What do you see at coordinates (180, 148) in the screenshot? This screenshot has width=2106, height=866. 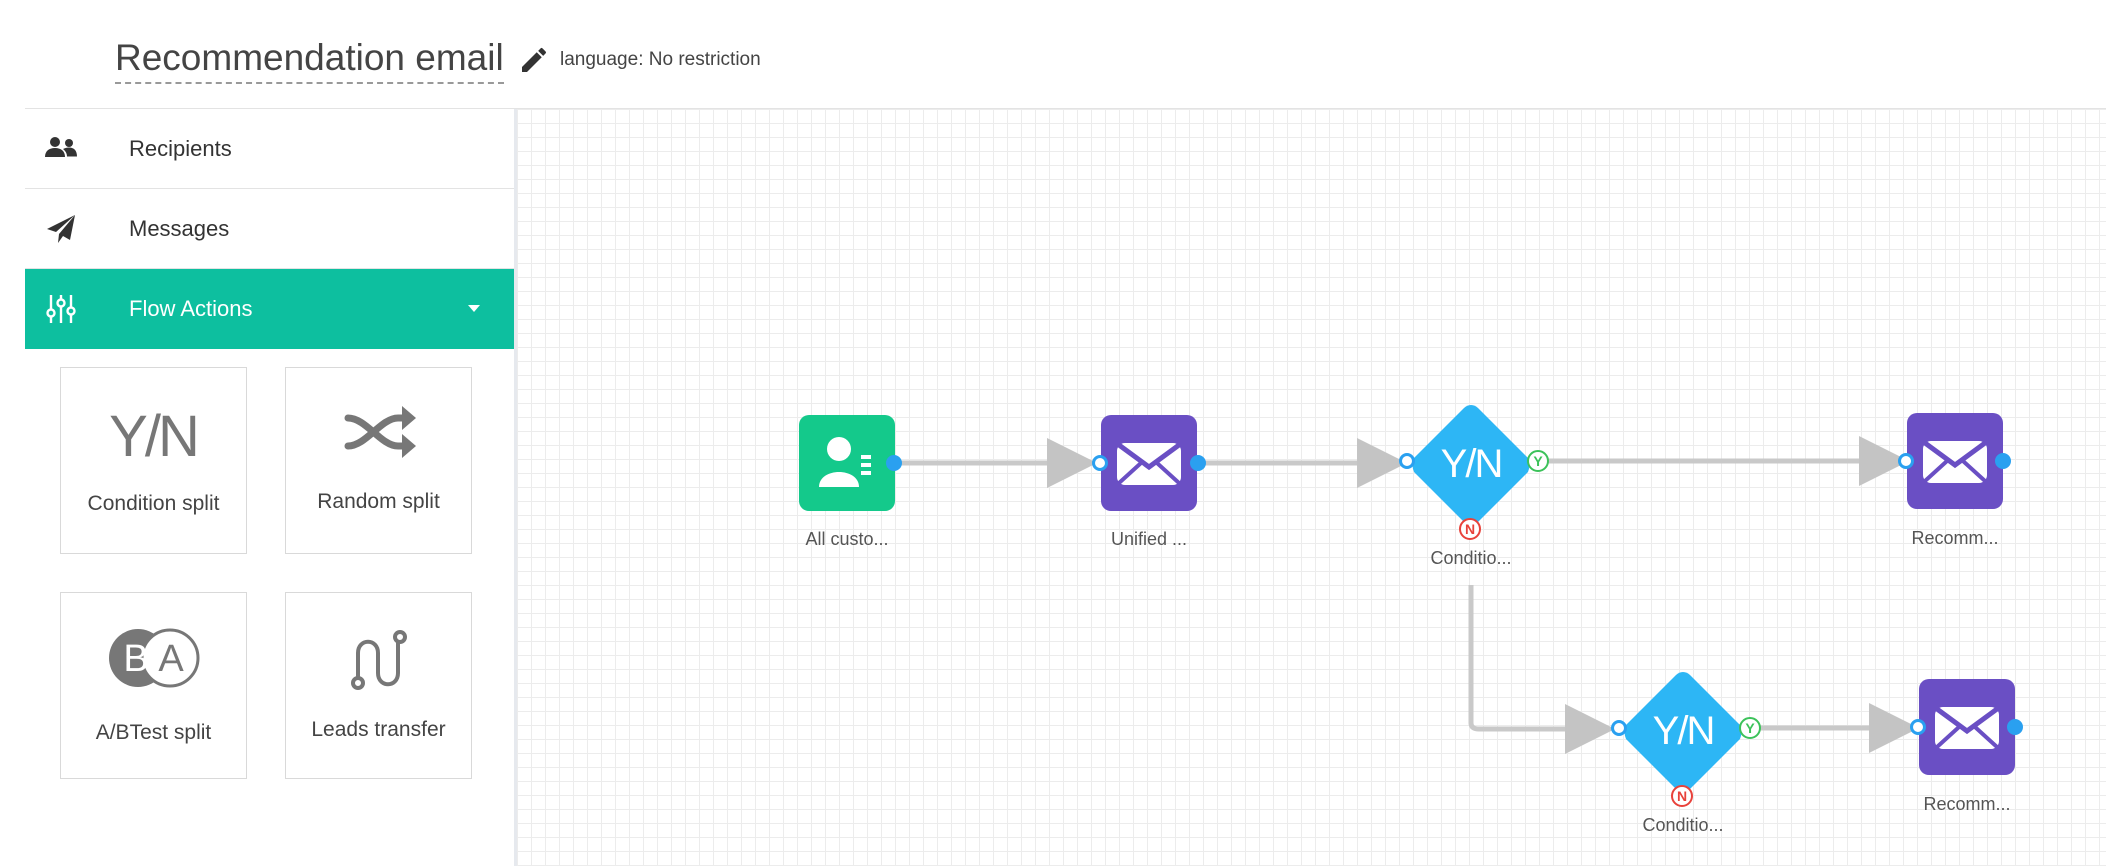 I see `sidebar-item-label: Recipients` at bounding box center [180, 148].